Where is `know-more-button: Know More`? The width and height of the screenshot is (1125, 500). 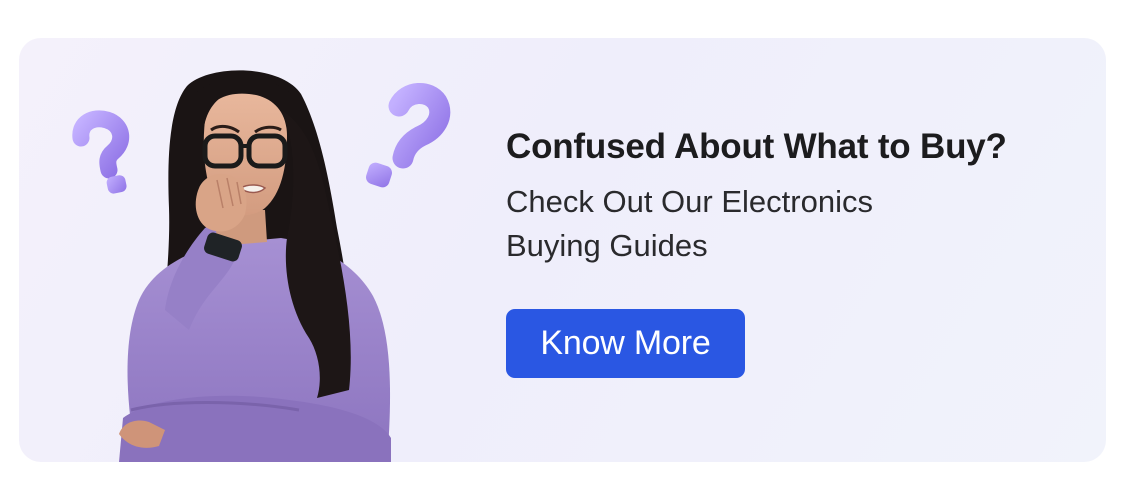
know-more-button: Know More is located at coordinates (625, 343).